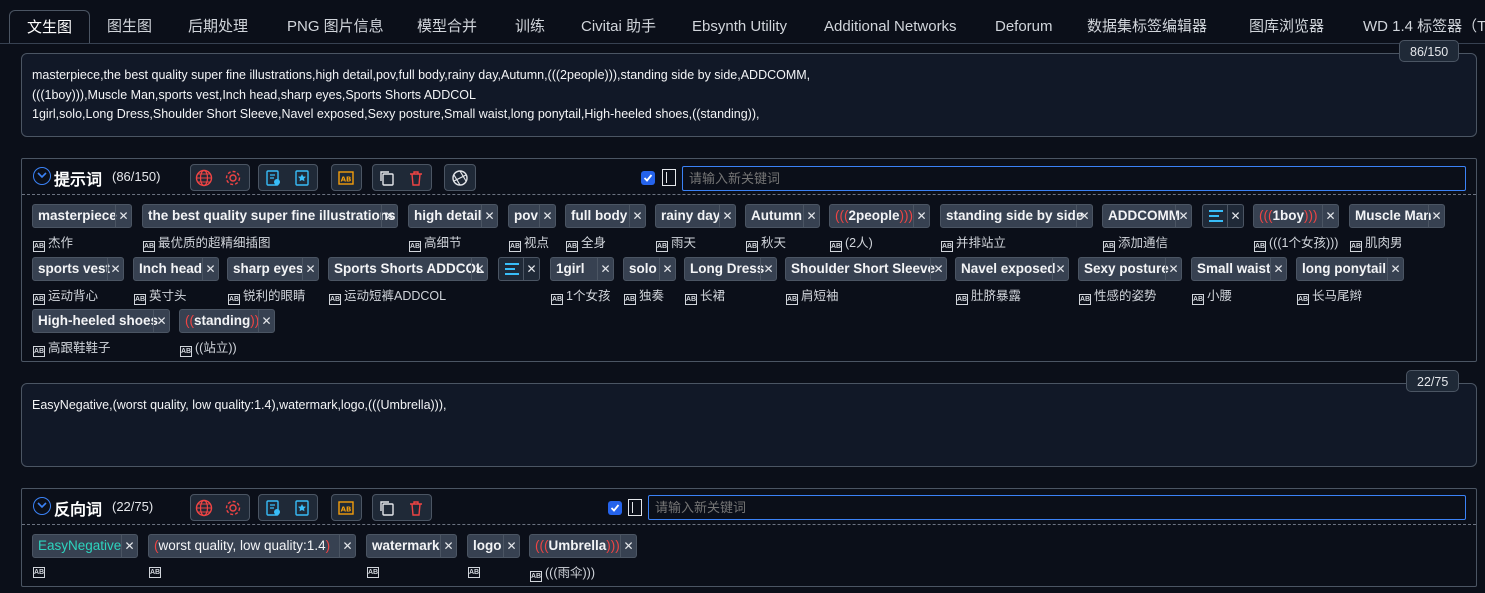 The width and height of the screenshot is (1485, 593). I want to click on tab-txt2img: 文生图, so click(50, 26).